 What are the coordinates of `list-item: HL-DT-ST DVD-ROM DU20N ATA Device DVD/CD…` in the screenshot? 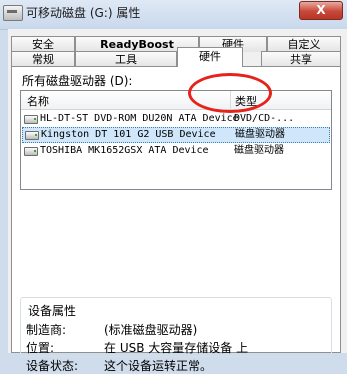 It's located at (176, 119).